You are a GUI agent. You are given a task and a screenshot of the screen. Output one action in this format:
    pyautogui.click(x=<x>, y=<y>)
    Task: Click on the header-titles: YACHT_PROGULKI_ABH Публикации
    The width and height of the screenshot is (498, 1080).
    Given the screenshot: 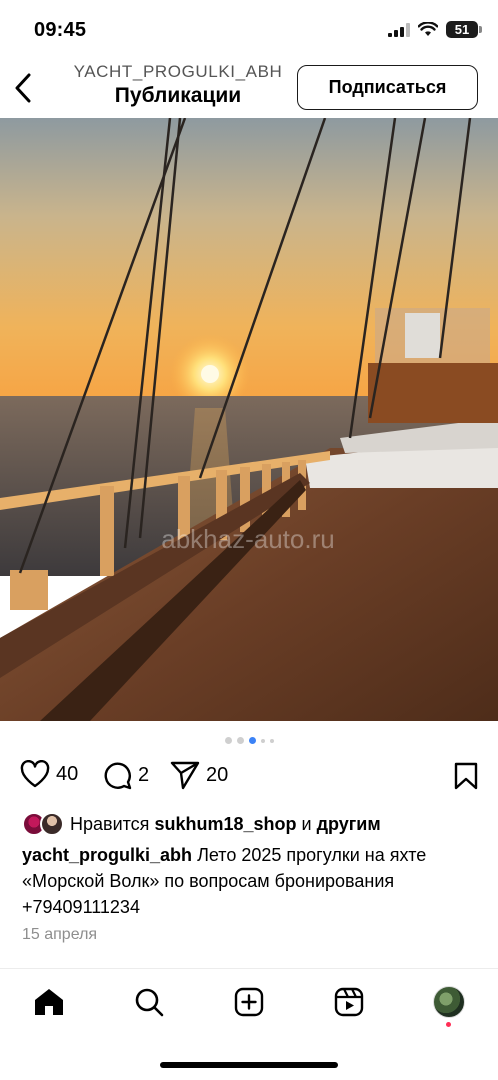 What is the action you would take?
    pyautogui.click(x=178, y=85)
    